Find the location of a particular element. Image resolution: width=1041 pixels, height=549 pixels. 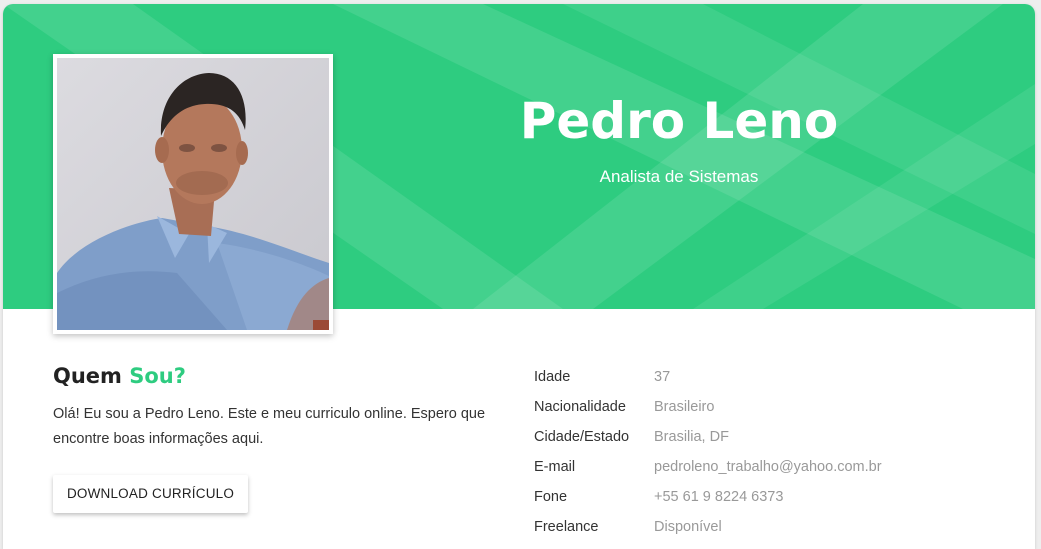

info-row-email: E-mail pedroleno_trabalho@yahoo.com.br is located at coordinates (708, 467).